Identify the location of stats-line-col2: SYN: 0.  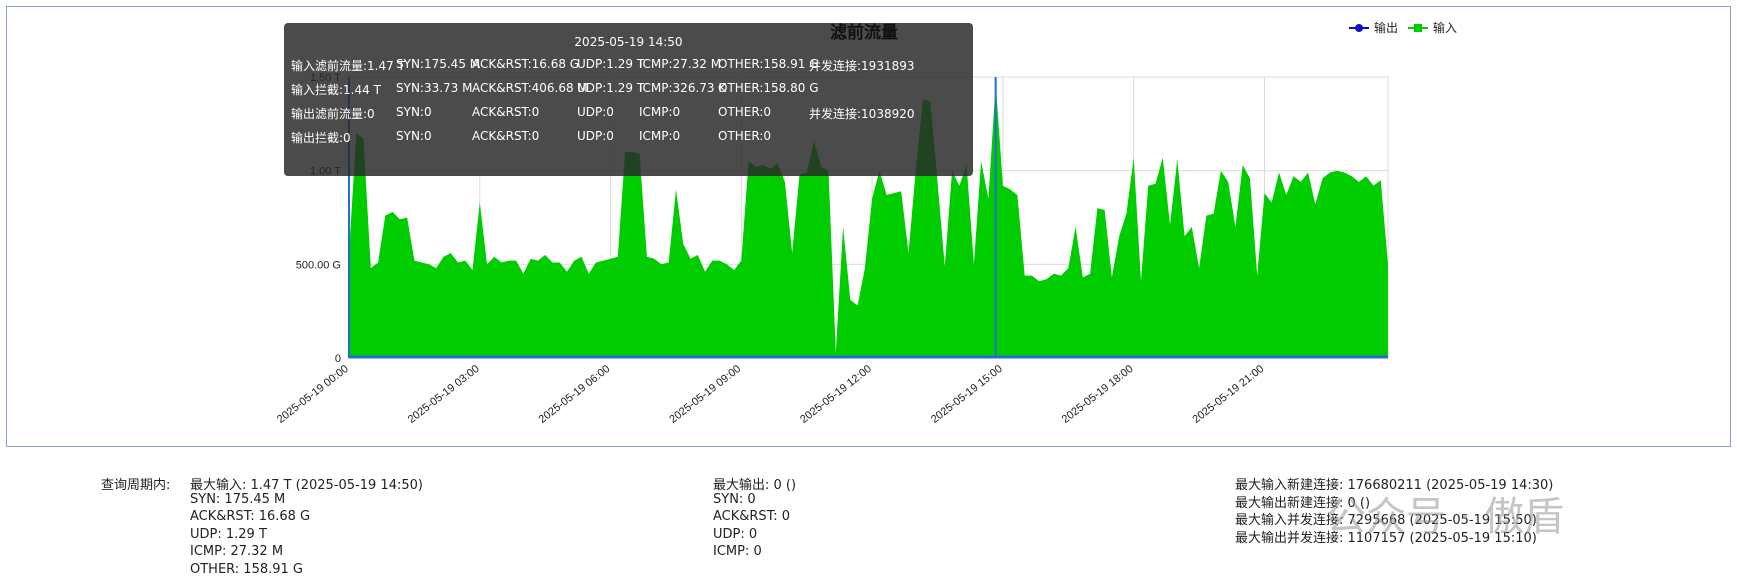
(734, 499).